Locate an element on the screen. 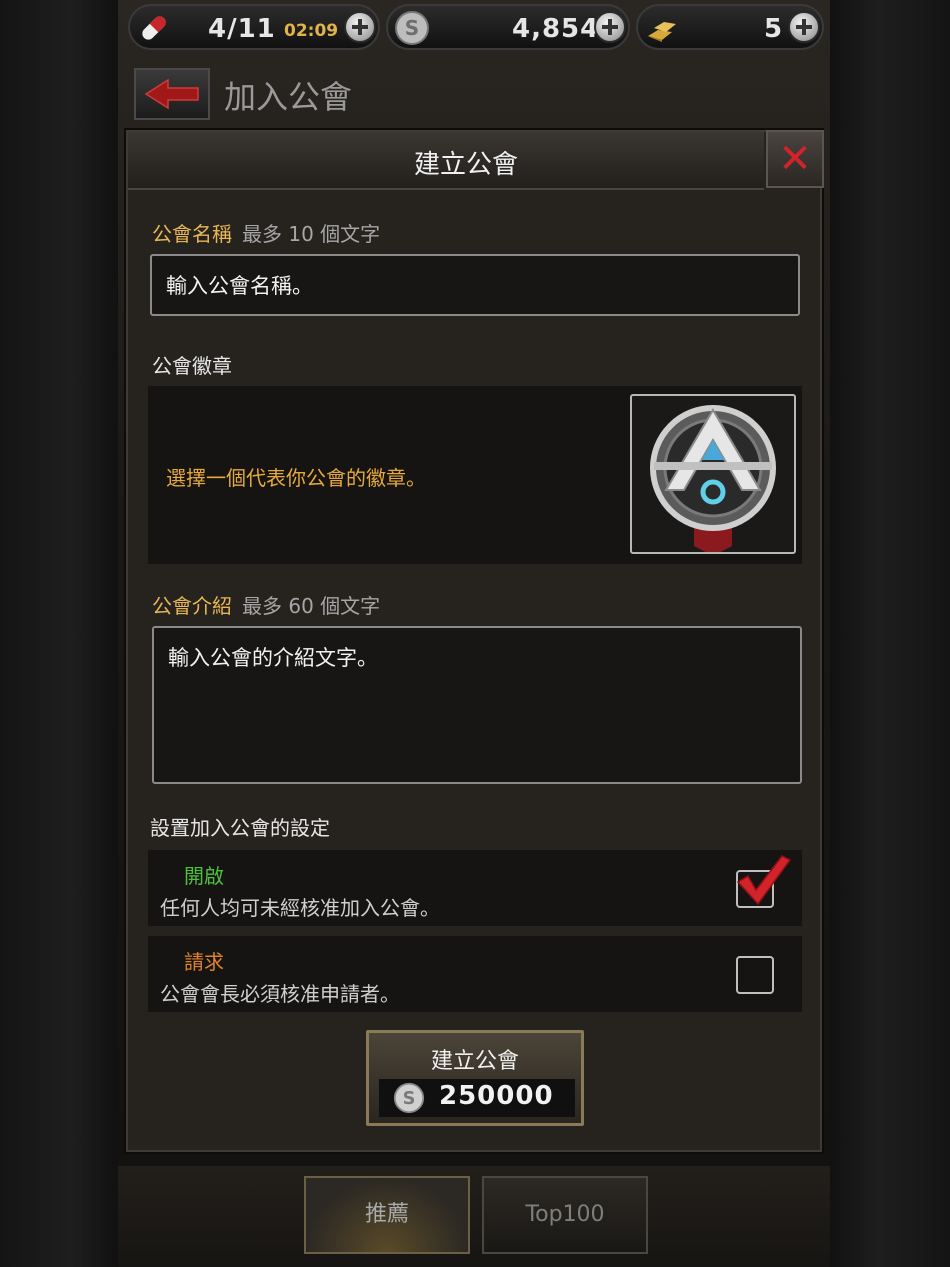 This screenshot has width=950, height=1267. guild-name-label: 公會名稱 最多 10 個文字 is located at coordinates (266, 232).